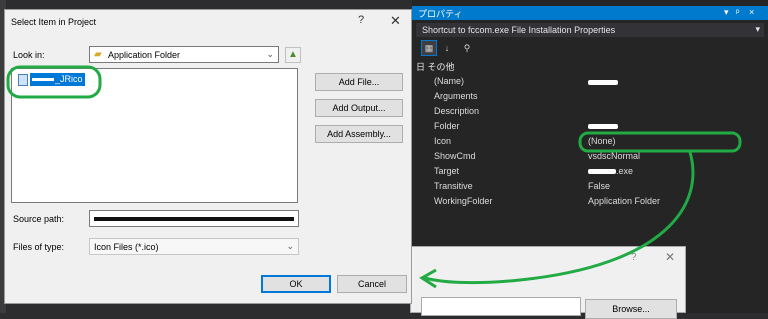 Image resolution: width=768 pixels, height=319 pixels. Describe the element at coordinates (54, 22) in the screenshot. I see `dialog-title: Select Item in Project` at that location.